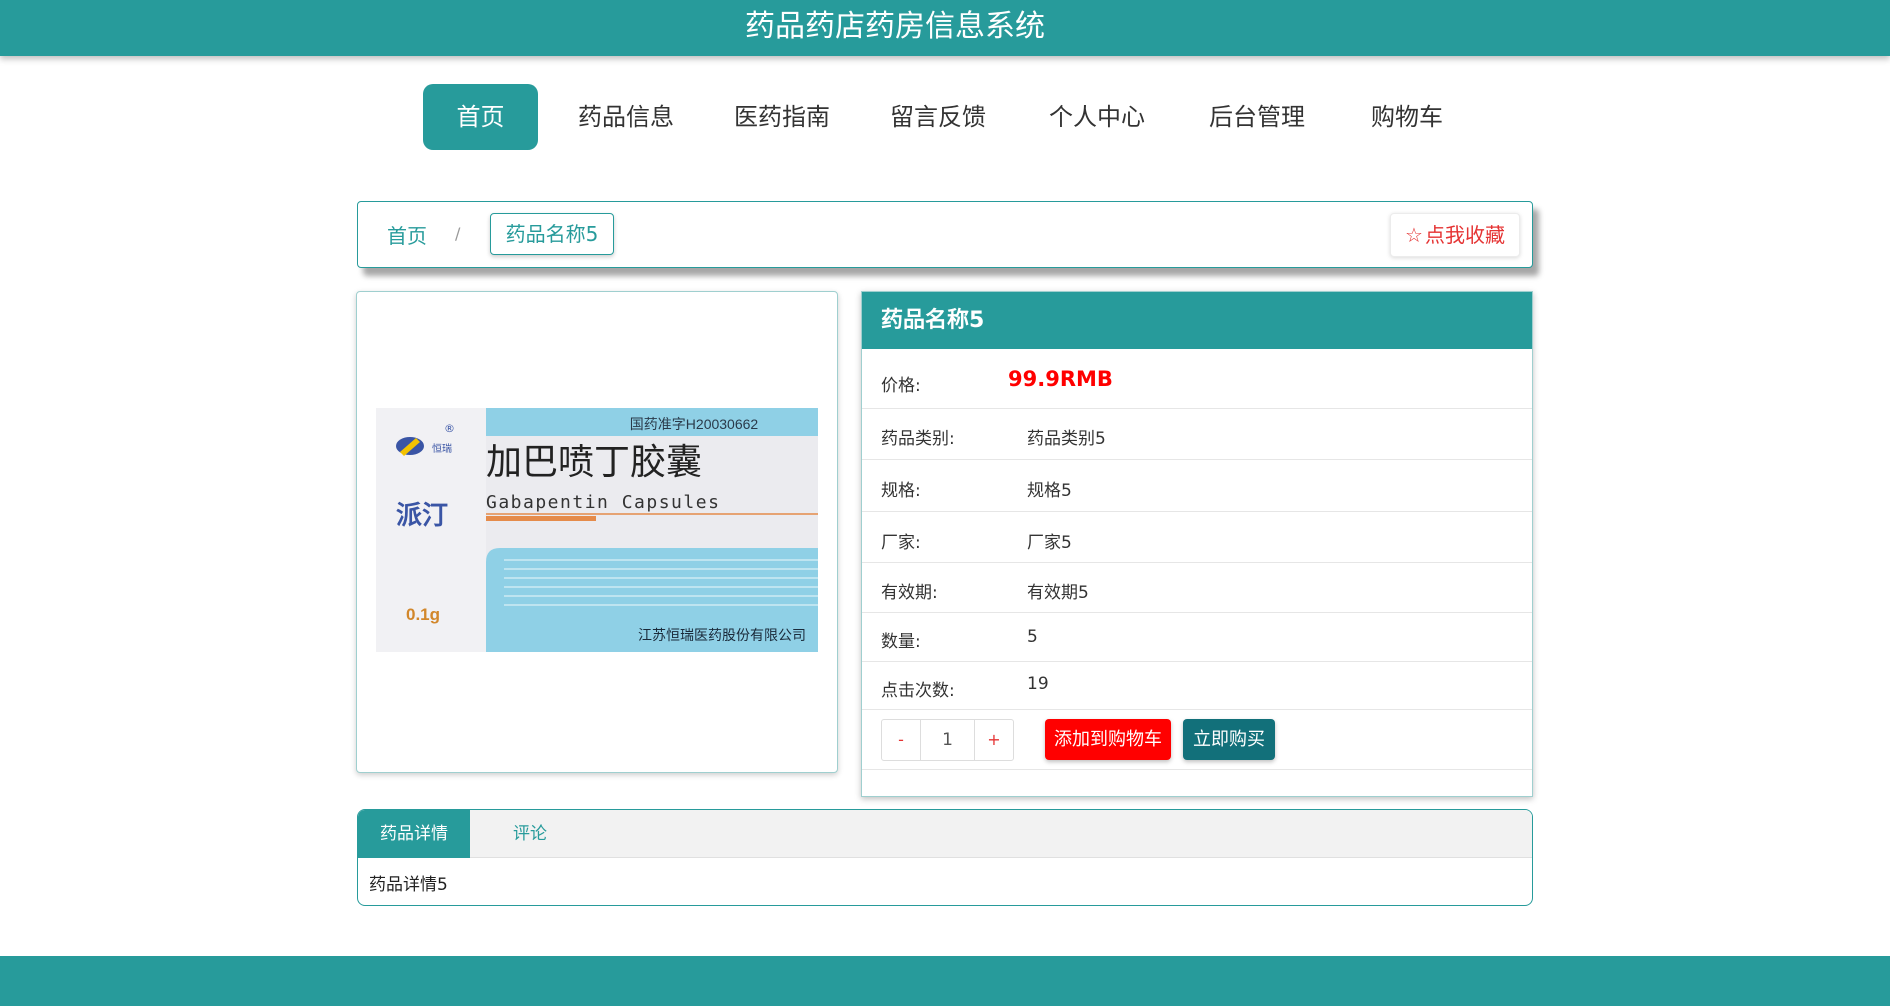 The image size is (1890, 1006). I want to click on product-title: 药品名称5, so click(1197, 320).